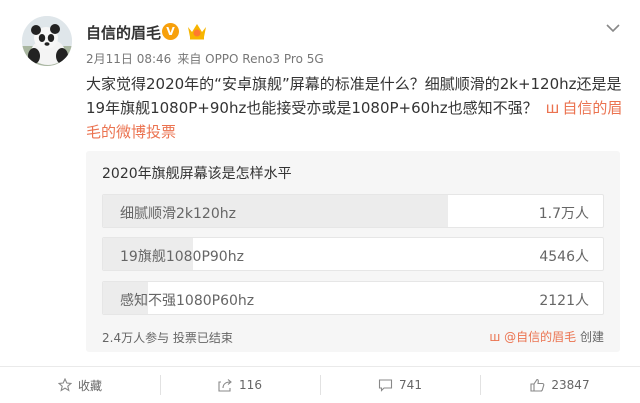  Describe the element at coordinates (170, 31) in the screenshot. I see `verified-badge-icon: V` at that location.